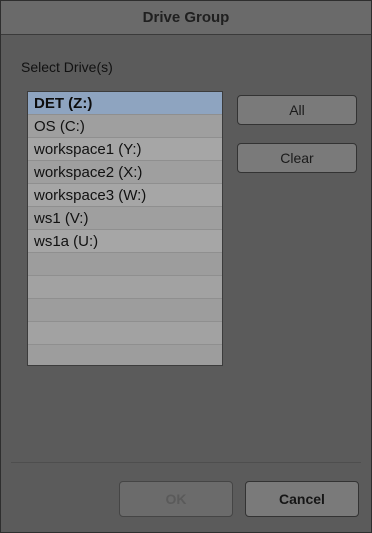 This screenshot has width=372, height=533. What do you see at coordinates (67, 67) in the screenshot?
I see `select-drives-label: Select Drive(s)` at bounding box center [67, 67].